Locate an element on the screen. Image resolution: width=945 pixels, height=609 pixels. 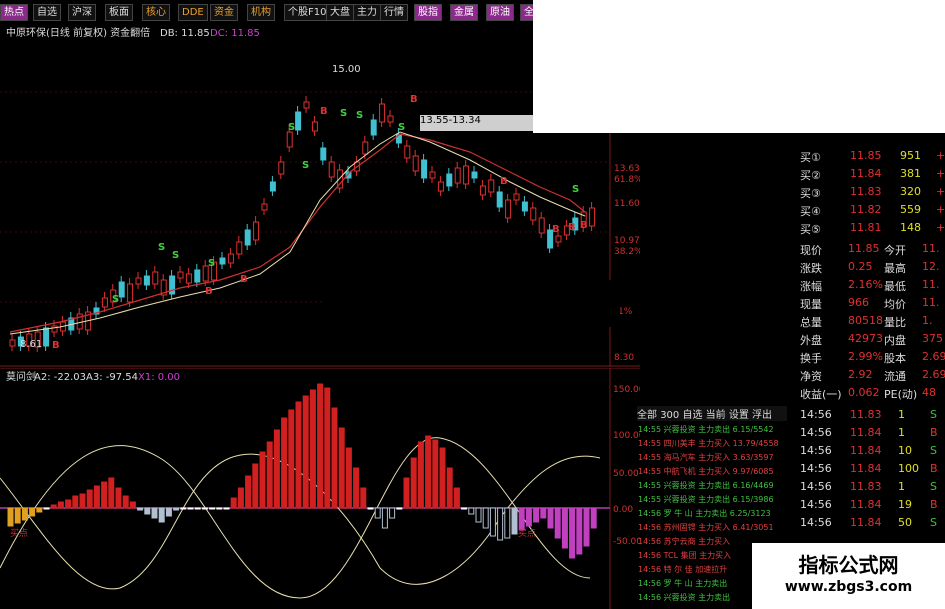
quote-v2: 2.69 is located at coordinates (933, 356).